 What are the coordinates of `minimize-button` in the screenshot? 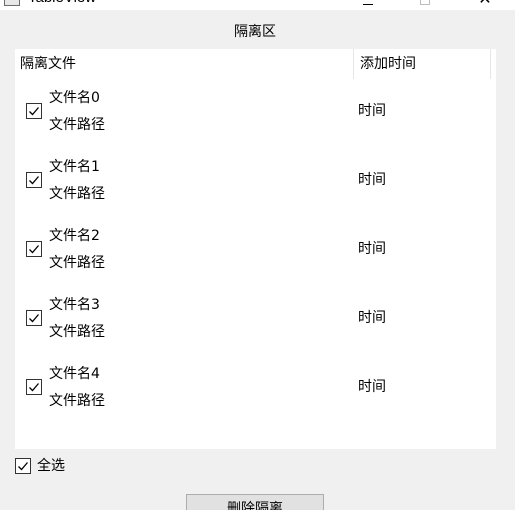 It's located at (368, 5).